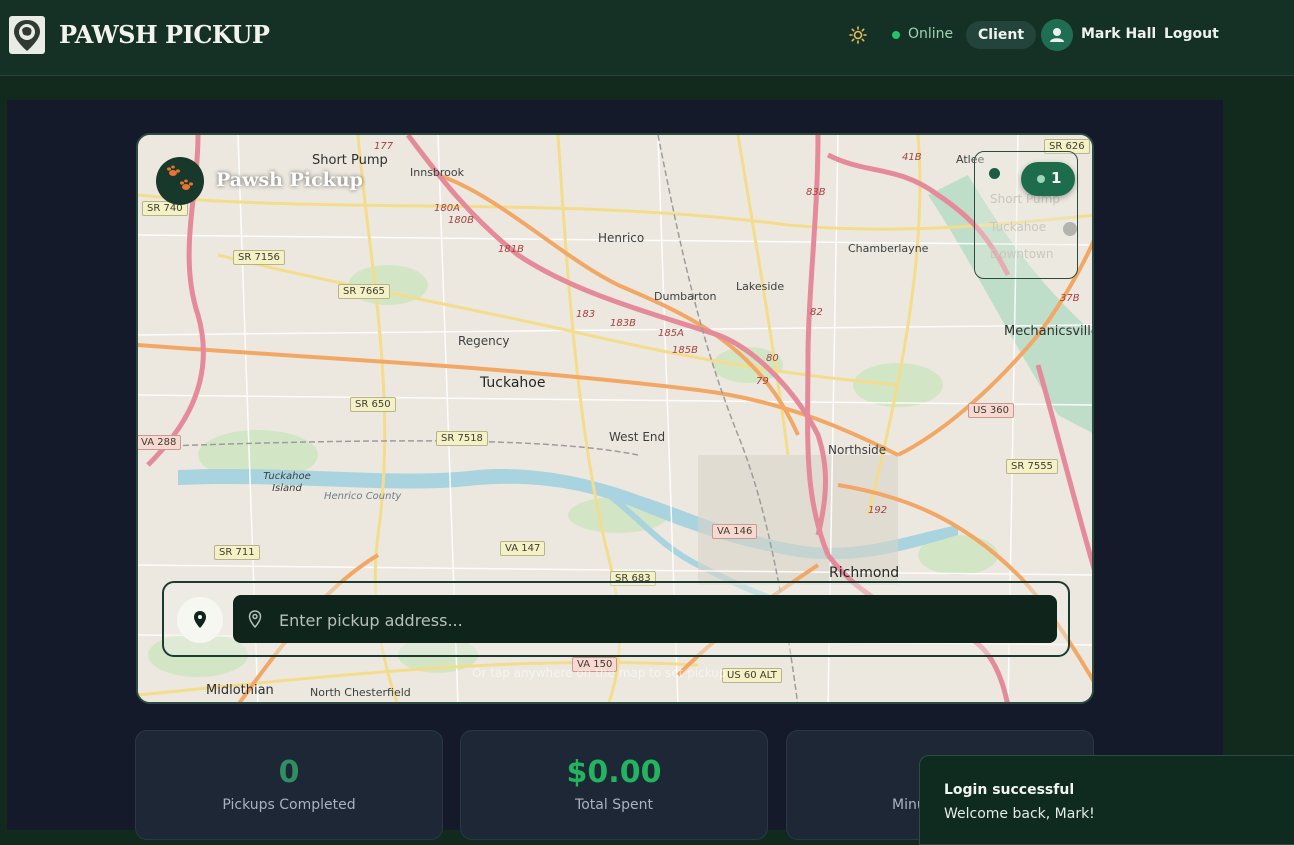  What do you see at coordinates (760, 286) in the screenshot?
I see `map-label-lakeside: Lakeside` at bounding box center [760, 286].